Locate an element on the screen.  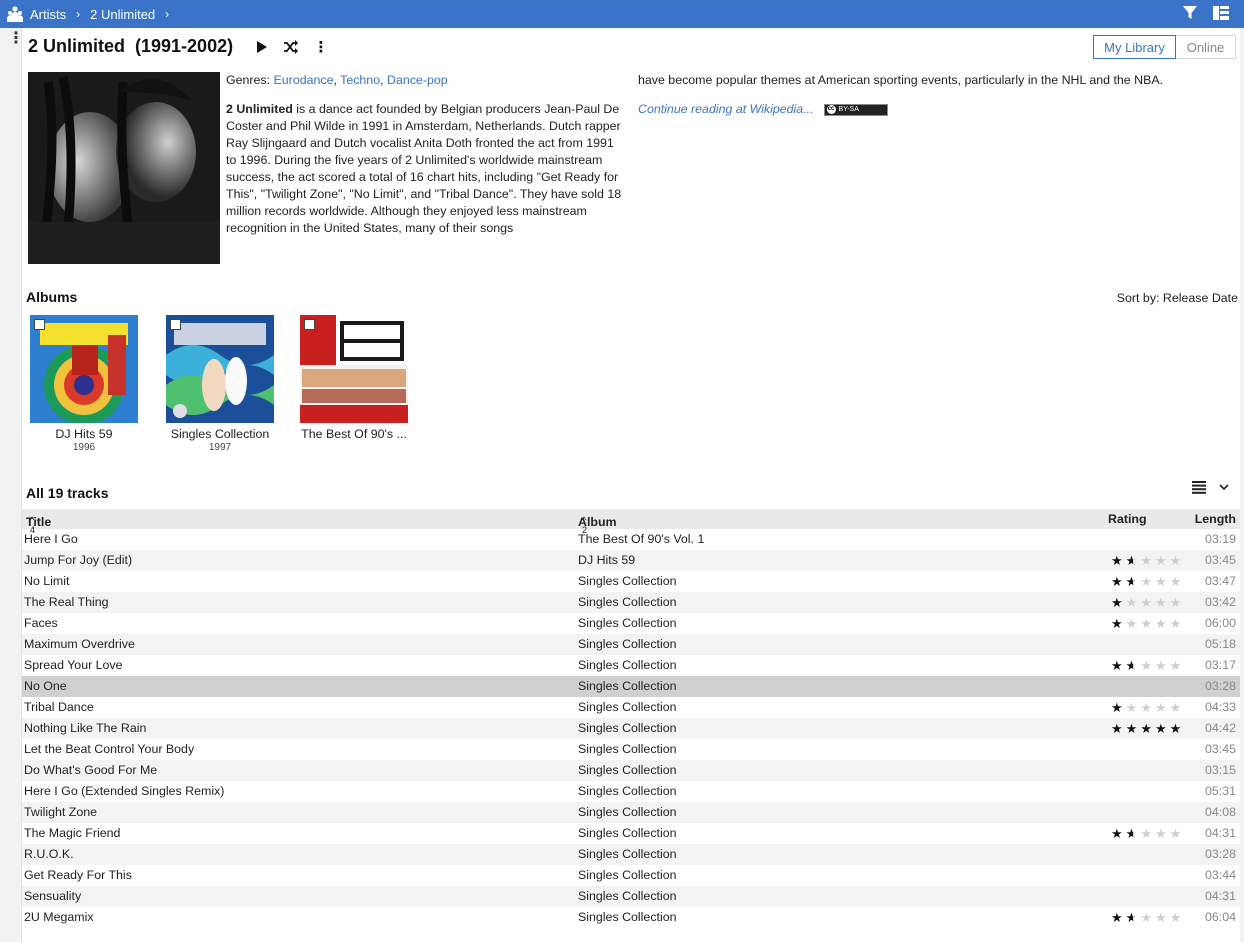
chevron-down-icon is located at coordinates (1224, 487).